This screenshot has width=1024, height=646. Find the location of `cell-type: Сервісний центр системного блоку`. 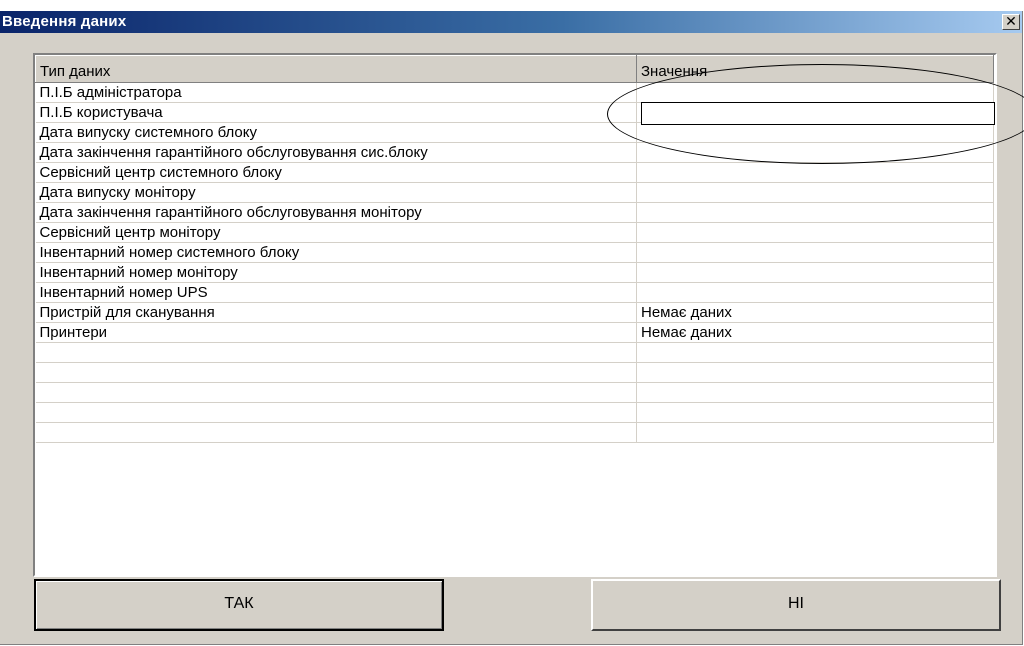

cell-type: Сервісний центр системного блоку is located at coordinates (336, 172).